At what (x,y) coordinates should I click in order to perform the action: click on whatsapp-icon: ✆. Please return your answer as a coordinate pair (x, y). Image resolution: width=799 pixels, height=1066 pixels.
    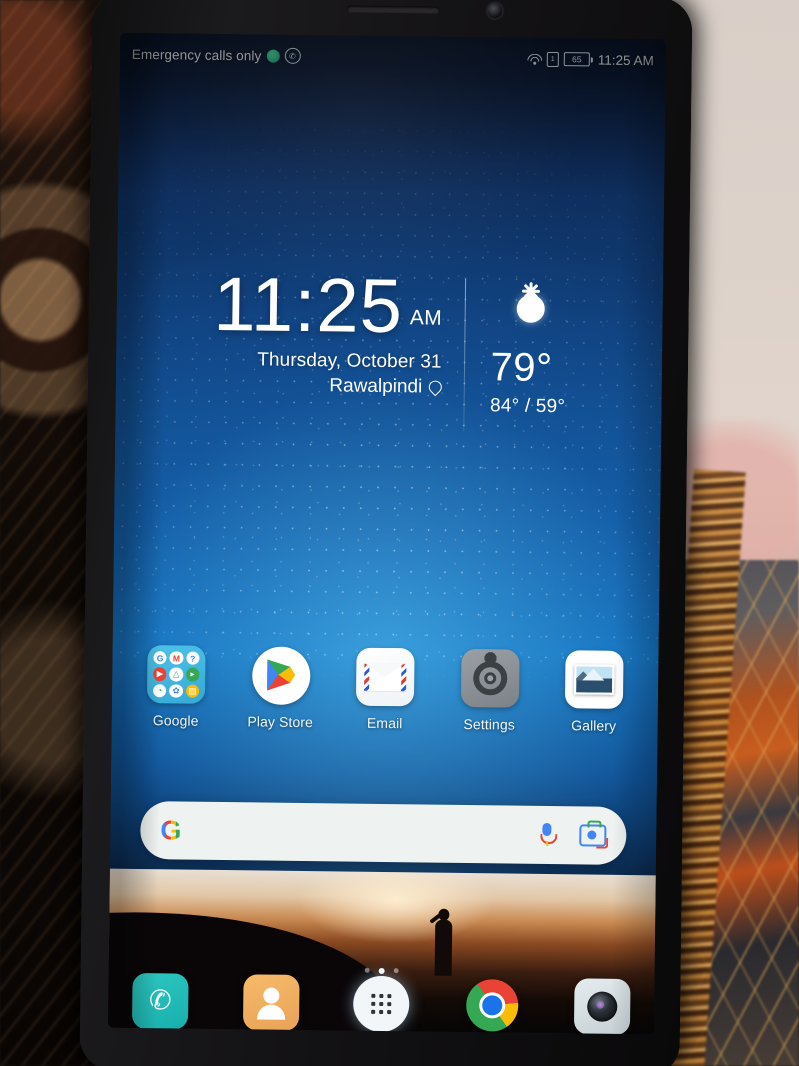
    Looking at the image, I should click on (292, 55).